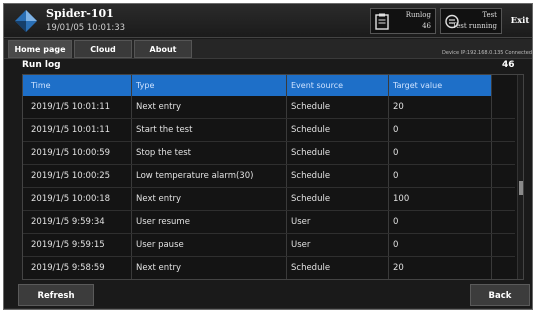 This screenshot has width=538, height=313. I want to click on run-log-button: Runlog 46, so click(403, 21).